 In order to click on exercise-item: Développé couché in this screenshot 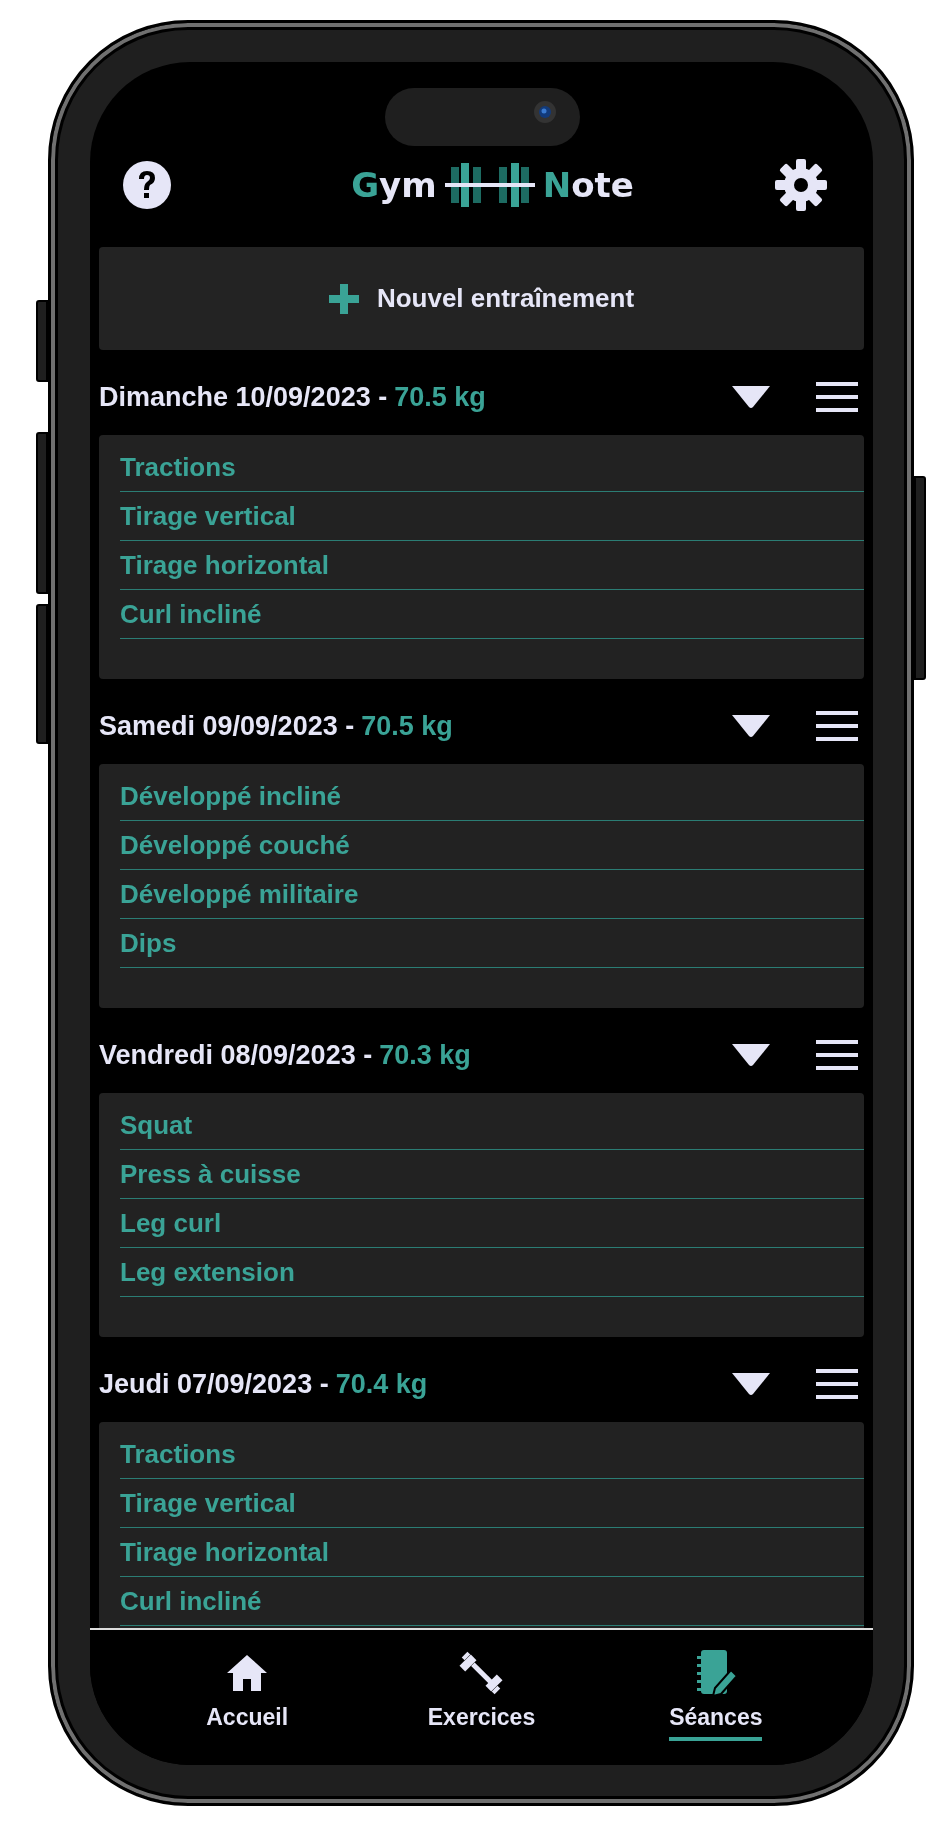, I will do `click(492, 845)`.